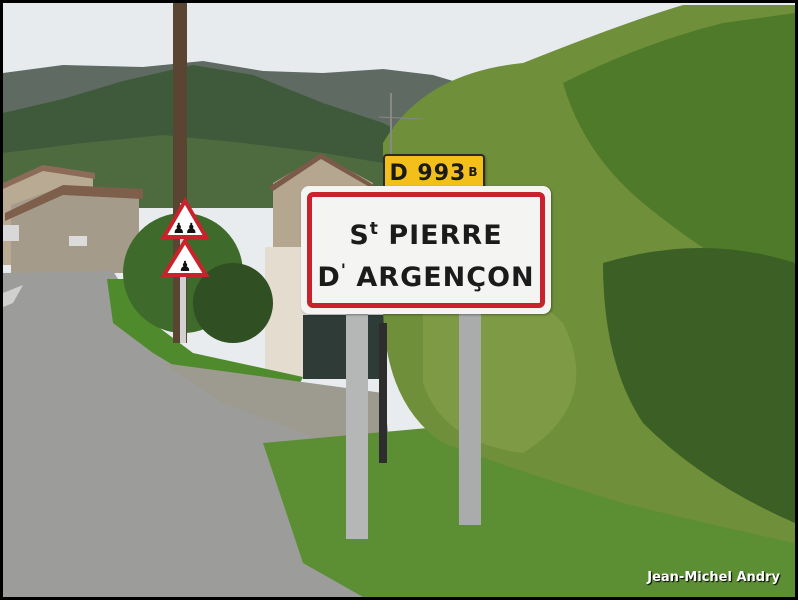 The image size is (798, 600). Describe the element at coordinates (11, 233) in the screenshot. I see `poster` at that location.